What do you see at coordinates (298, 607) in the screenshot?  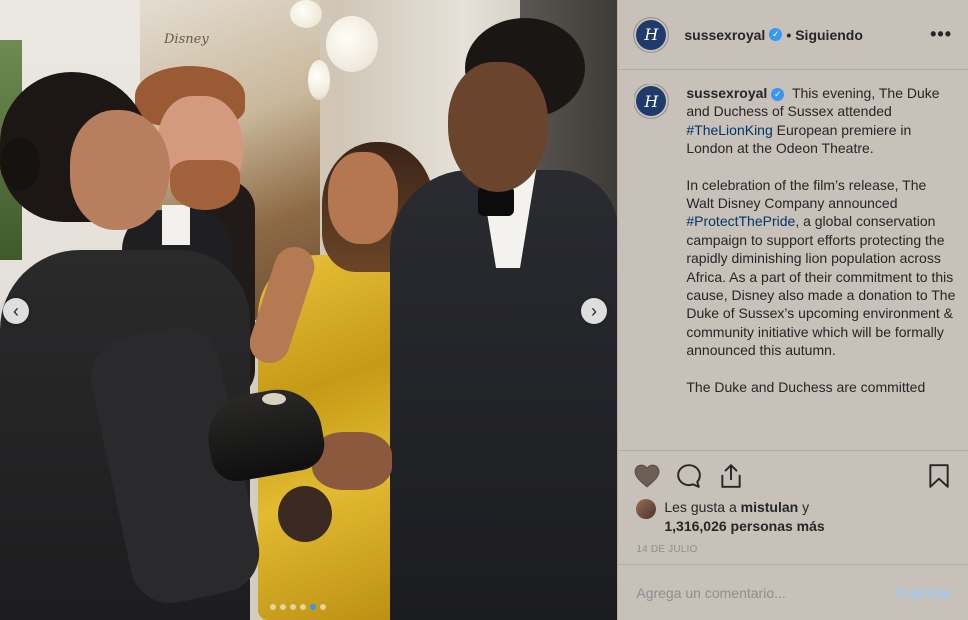 I see `carousel-indicator` at bounding box center [298, 607].